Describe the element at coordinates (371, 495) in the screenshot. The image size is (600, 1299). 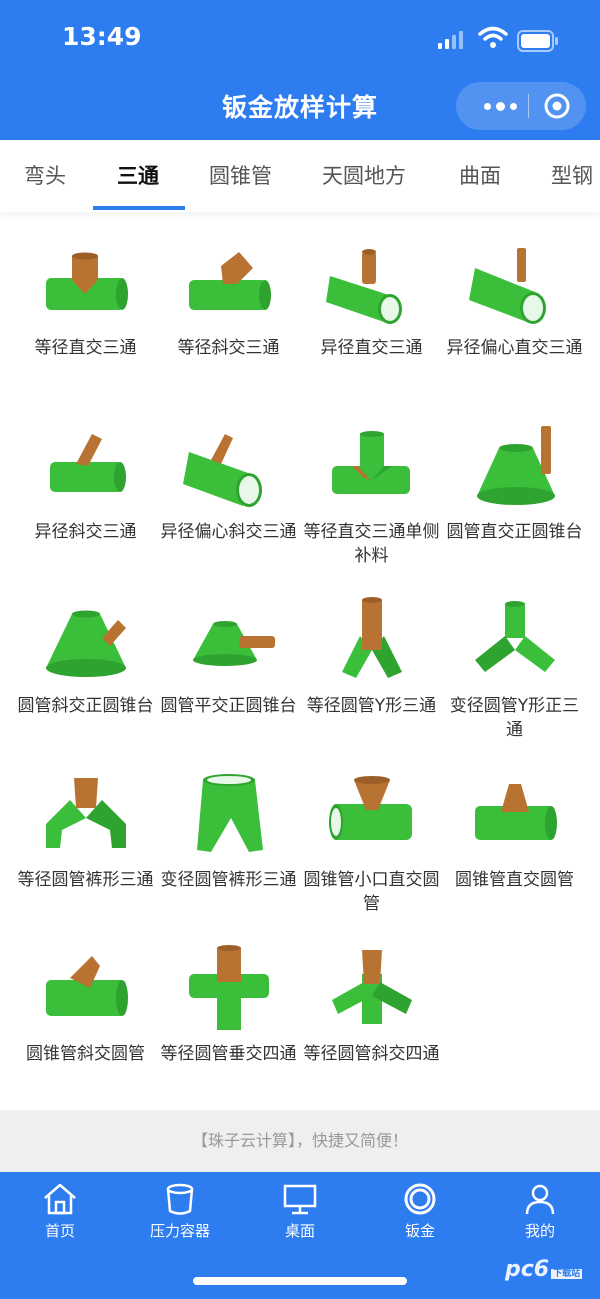
I see `fitting-item: 等径直交三通单侧补料` at that location.